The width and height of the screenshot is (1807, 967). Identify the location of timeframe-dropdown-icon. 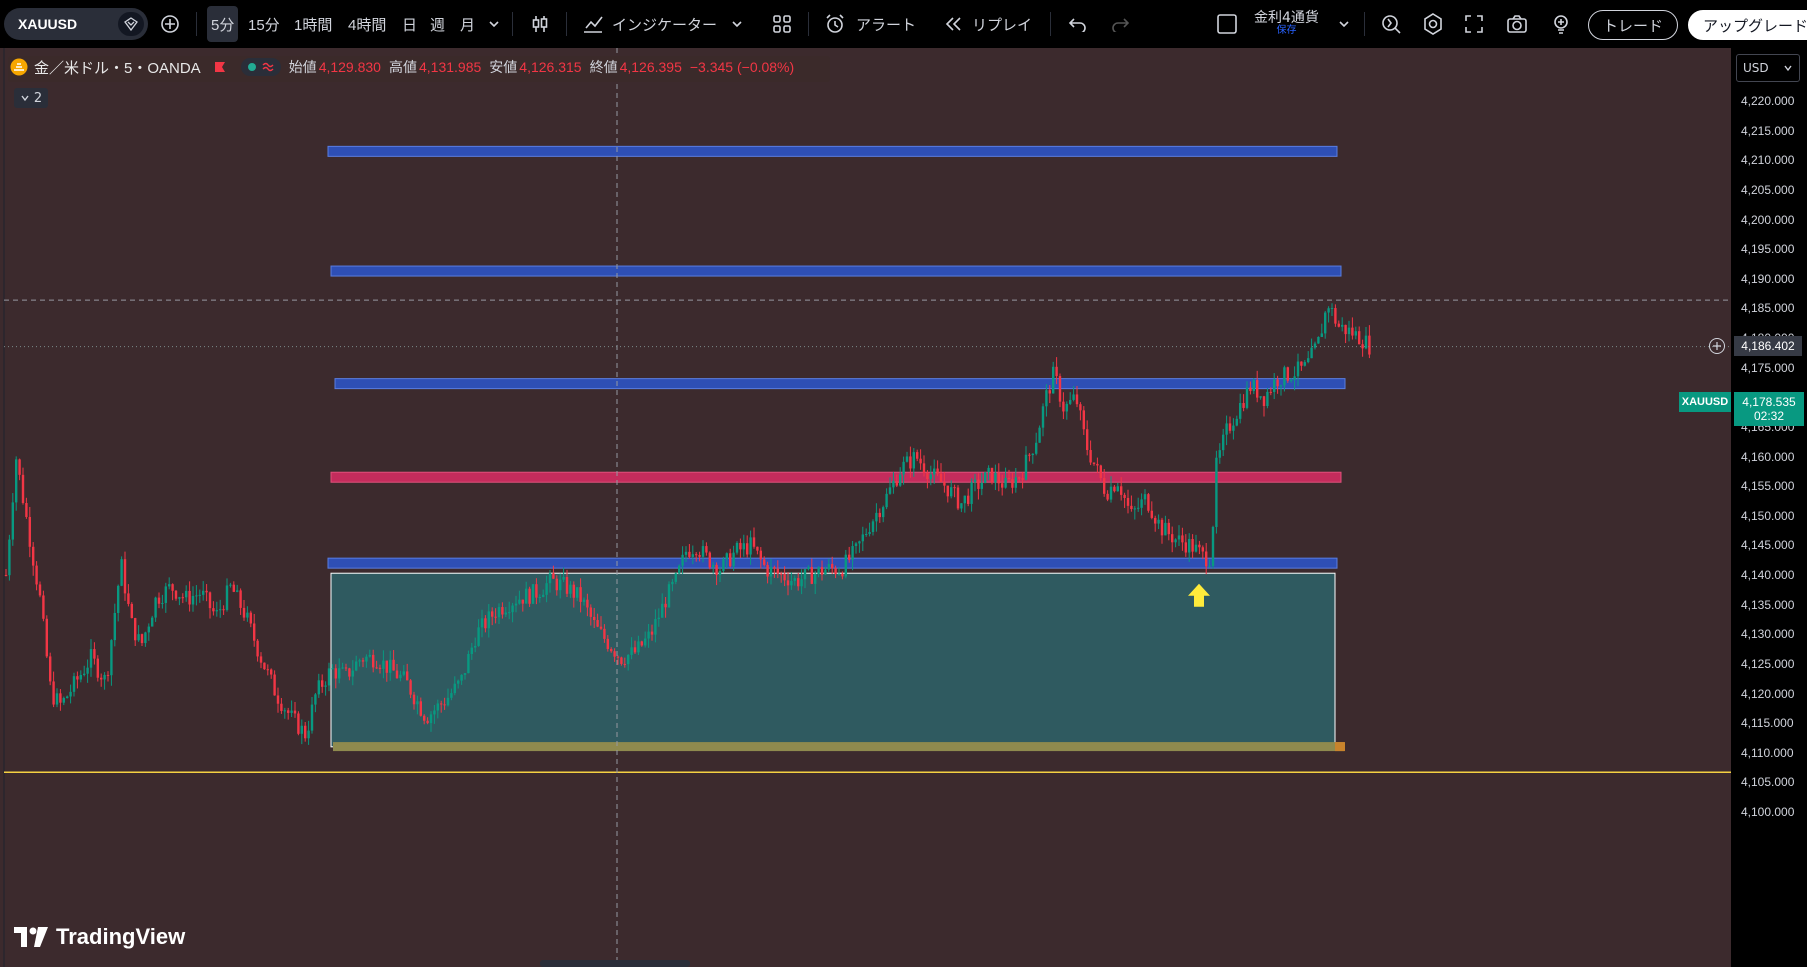
(494, 24).